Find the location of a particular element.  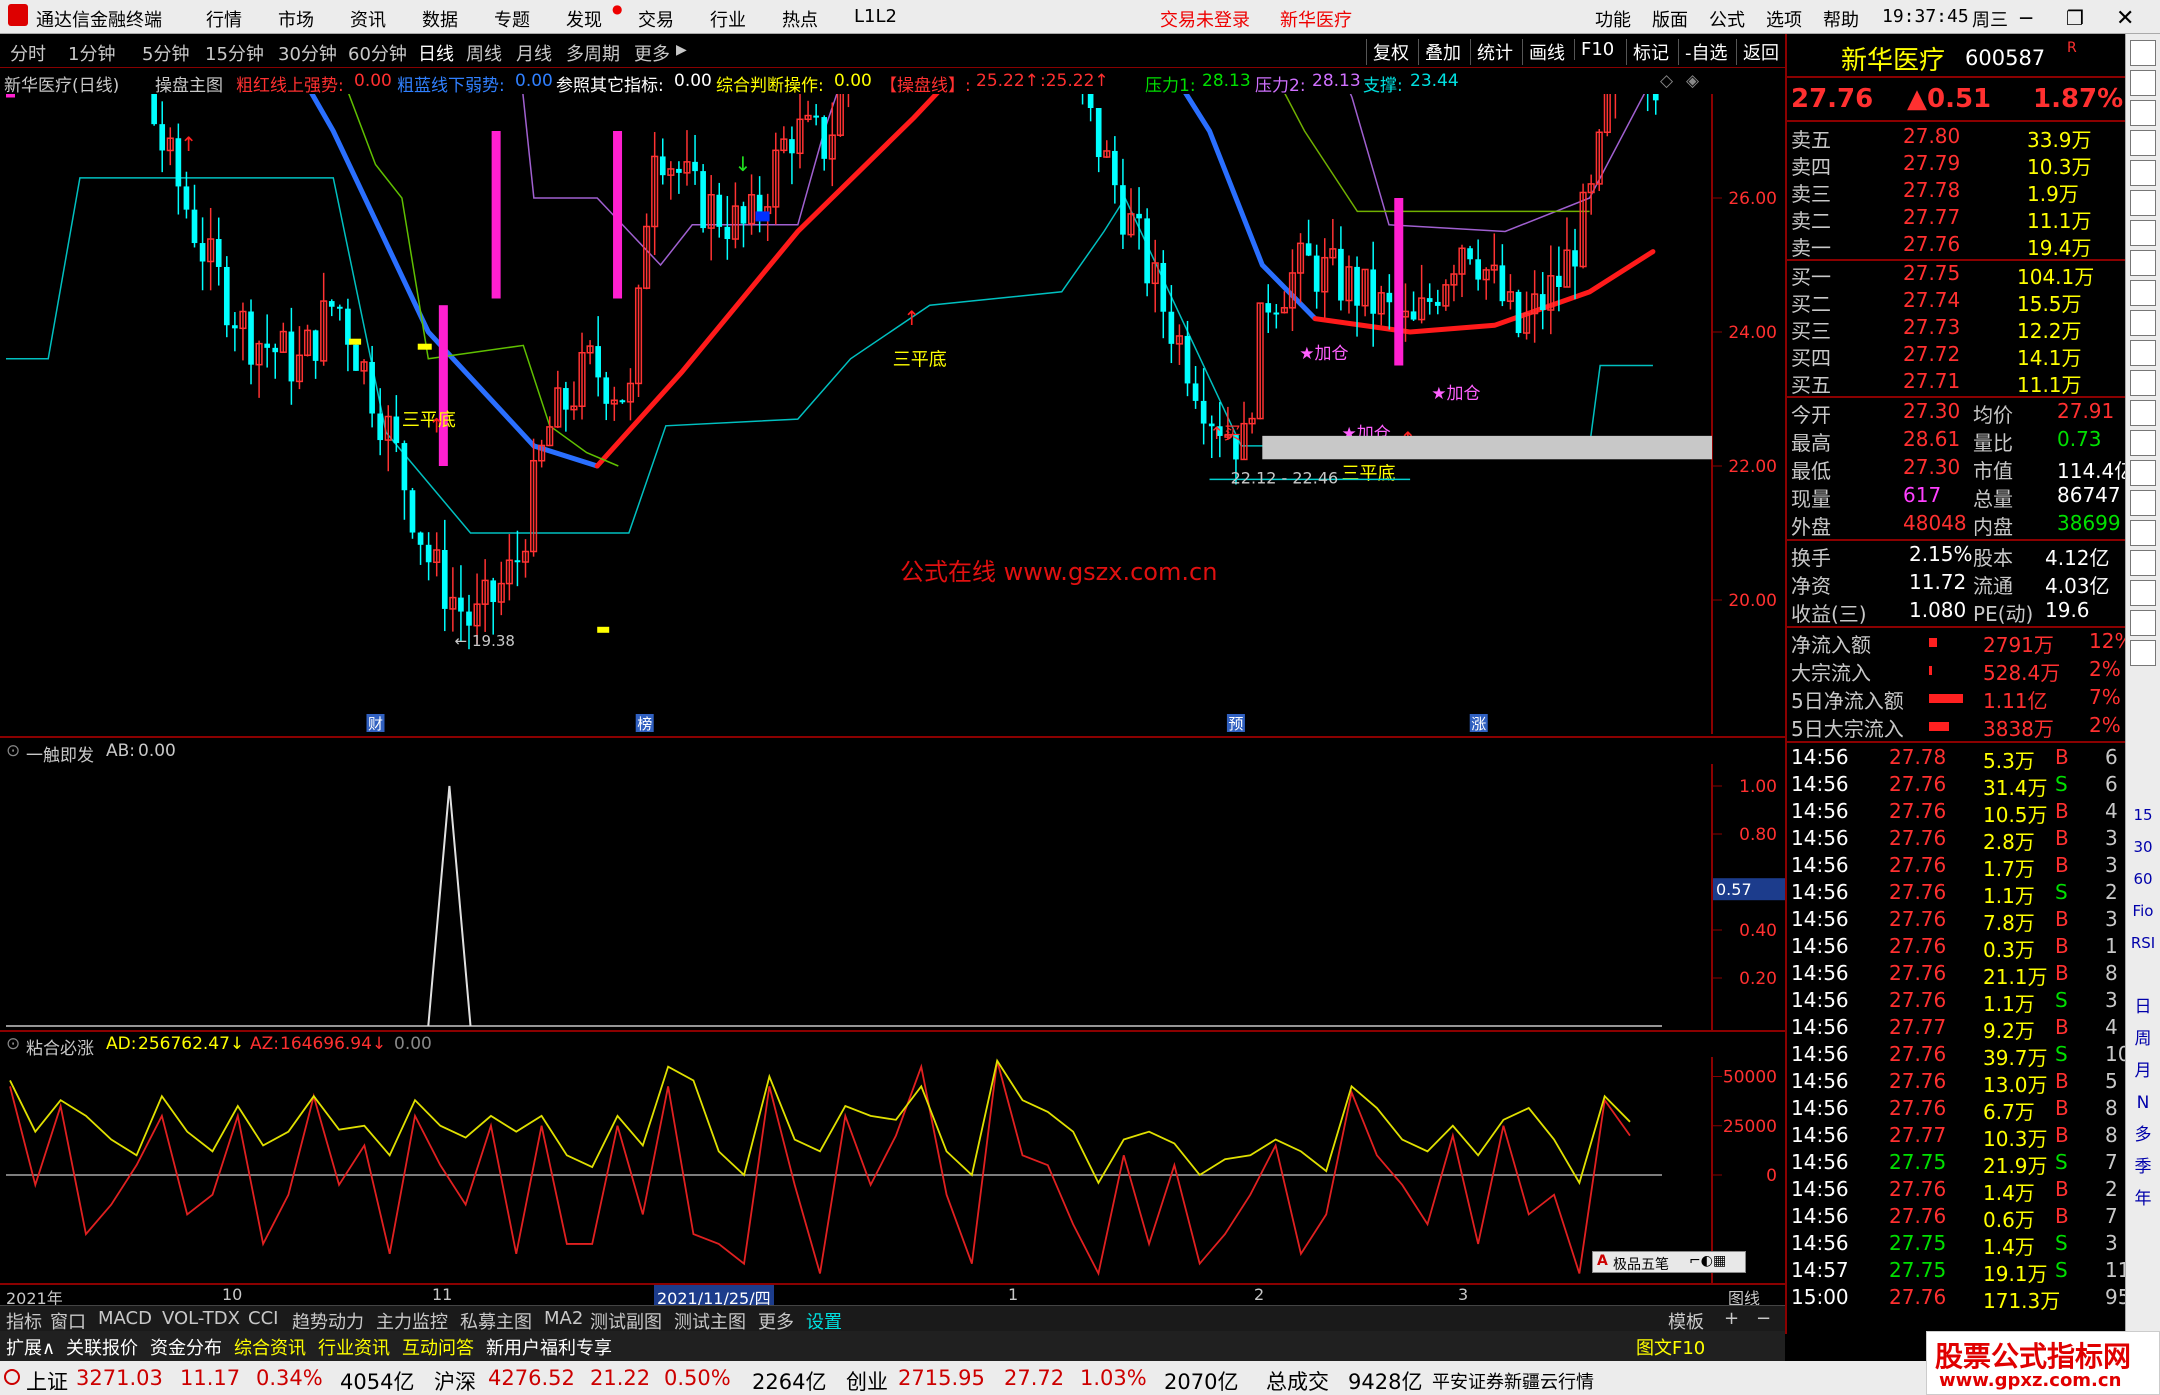

period-60min: 60分钟 is located at coordinates (377, 53).